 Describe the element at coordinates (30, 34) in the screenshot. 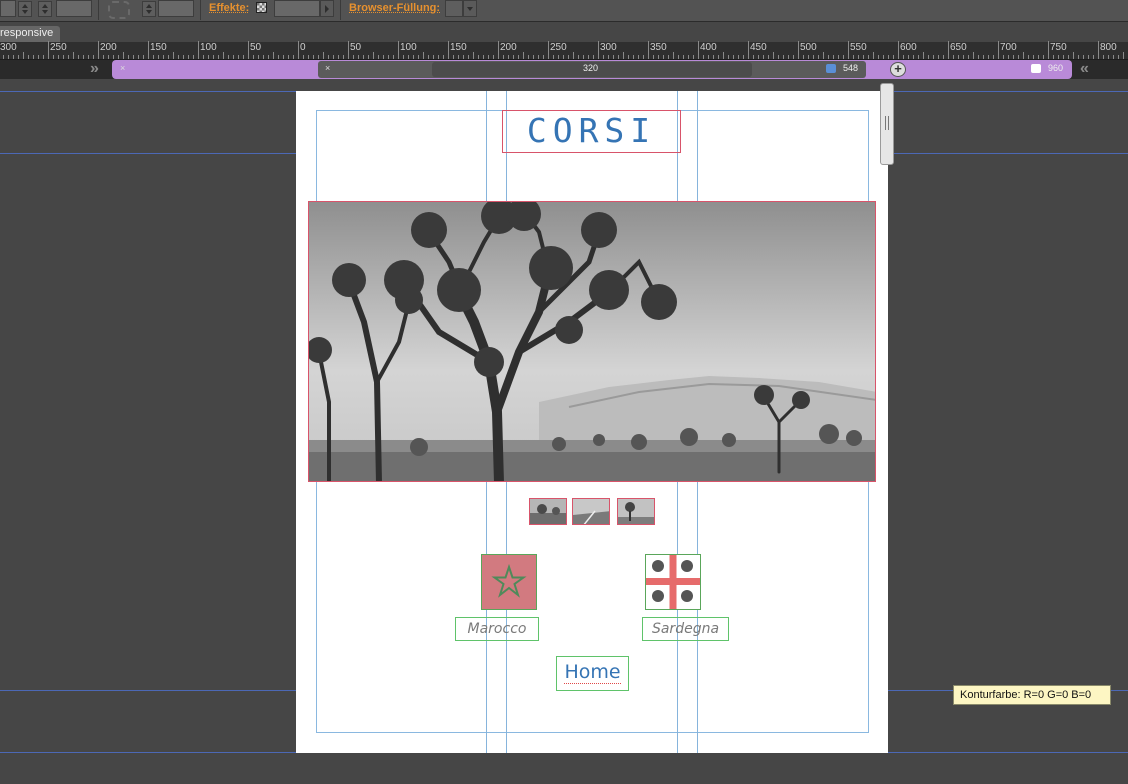

I see `tab-responsive: responsive` at that location.